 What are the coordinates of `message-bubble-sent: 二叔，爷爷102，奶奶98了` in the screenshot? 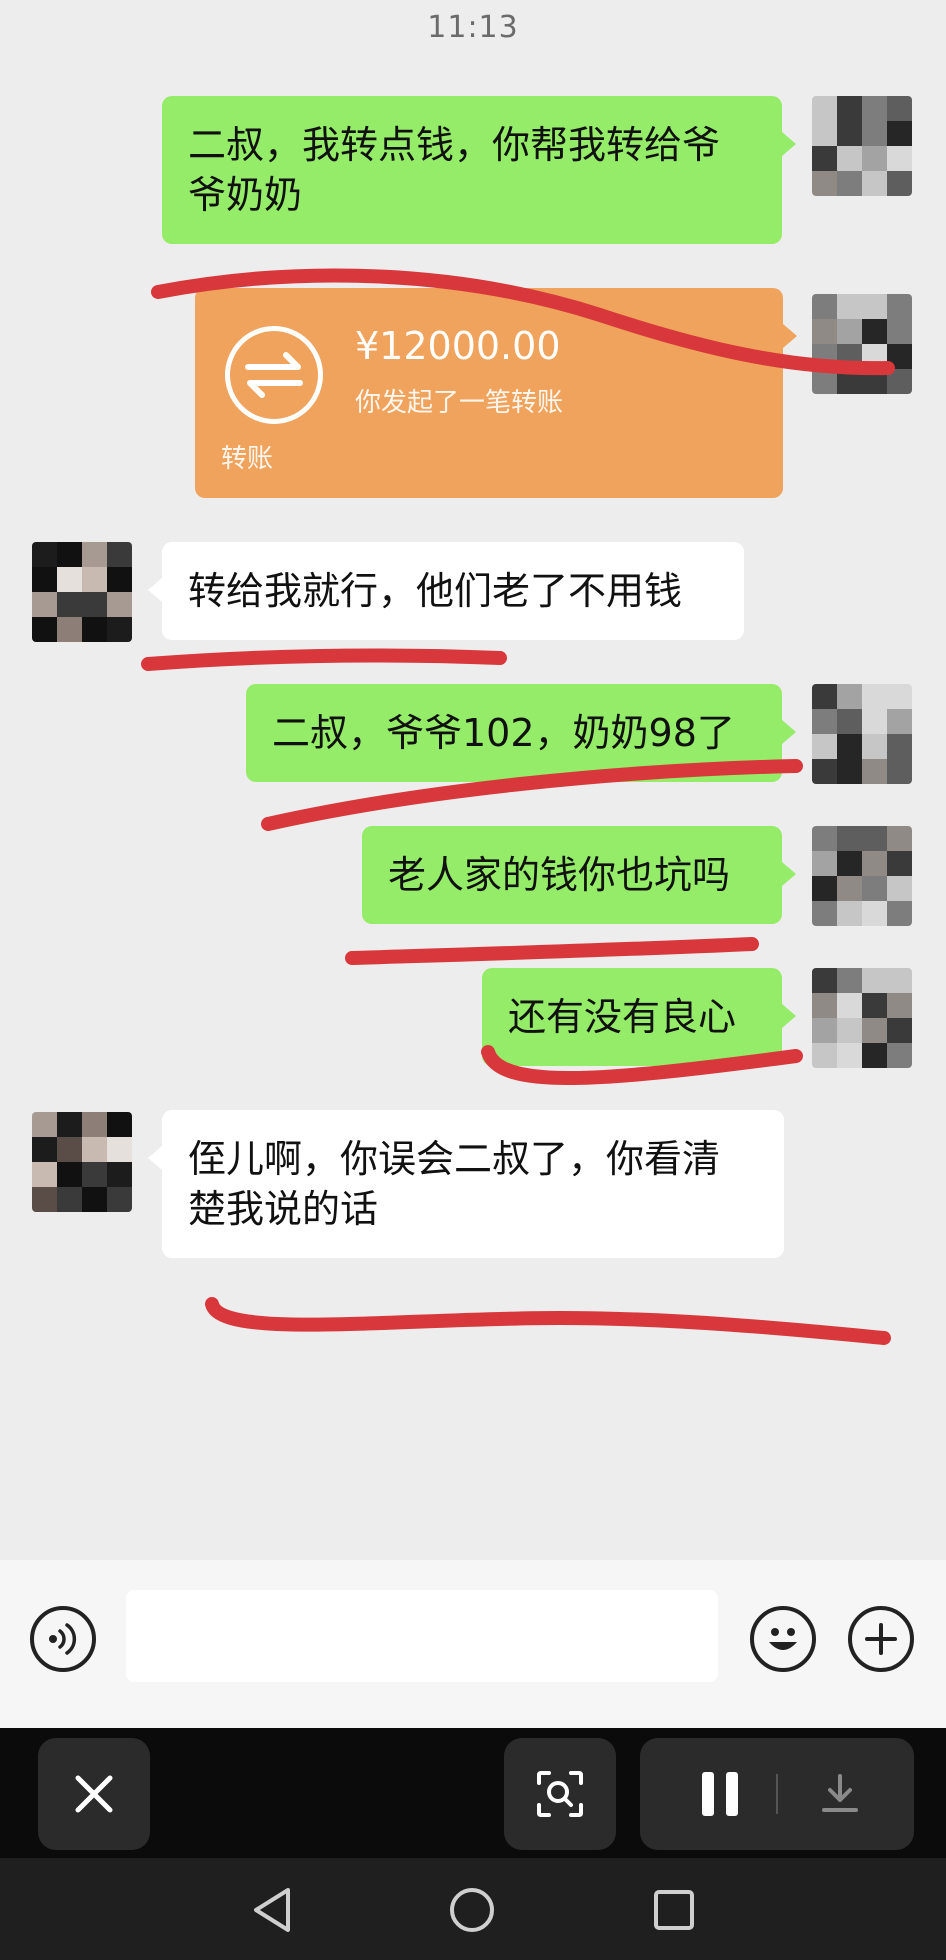 It's located at (521, 733).